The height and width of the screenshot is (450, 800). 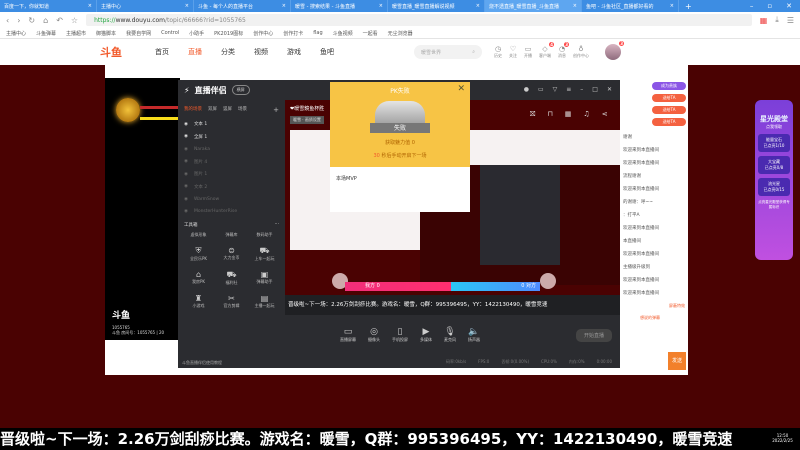 I want to click on douyu-logo: 斗鱼, so click(x=115, y=52).